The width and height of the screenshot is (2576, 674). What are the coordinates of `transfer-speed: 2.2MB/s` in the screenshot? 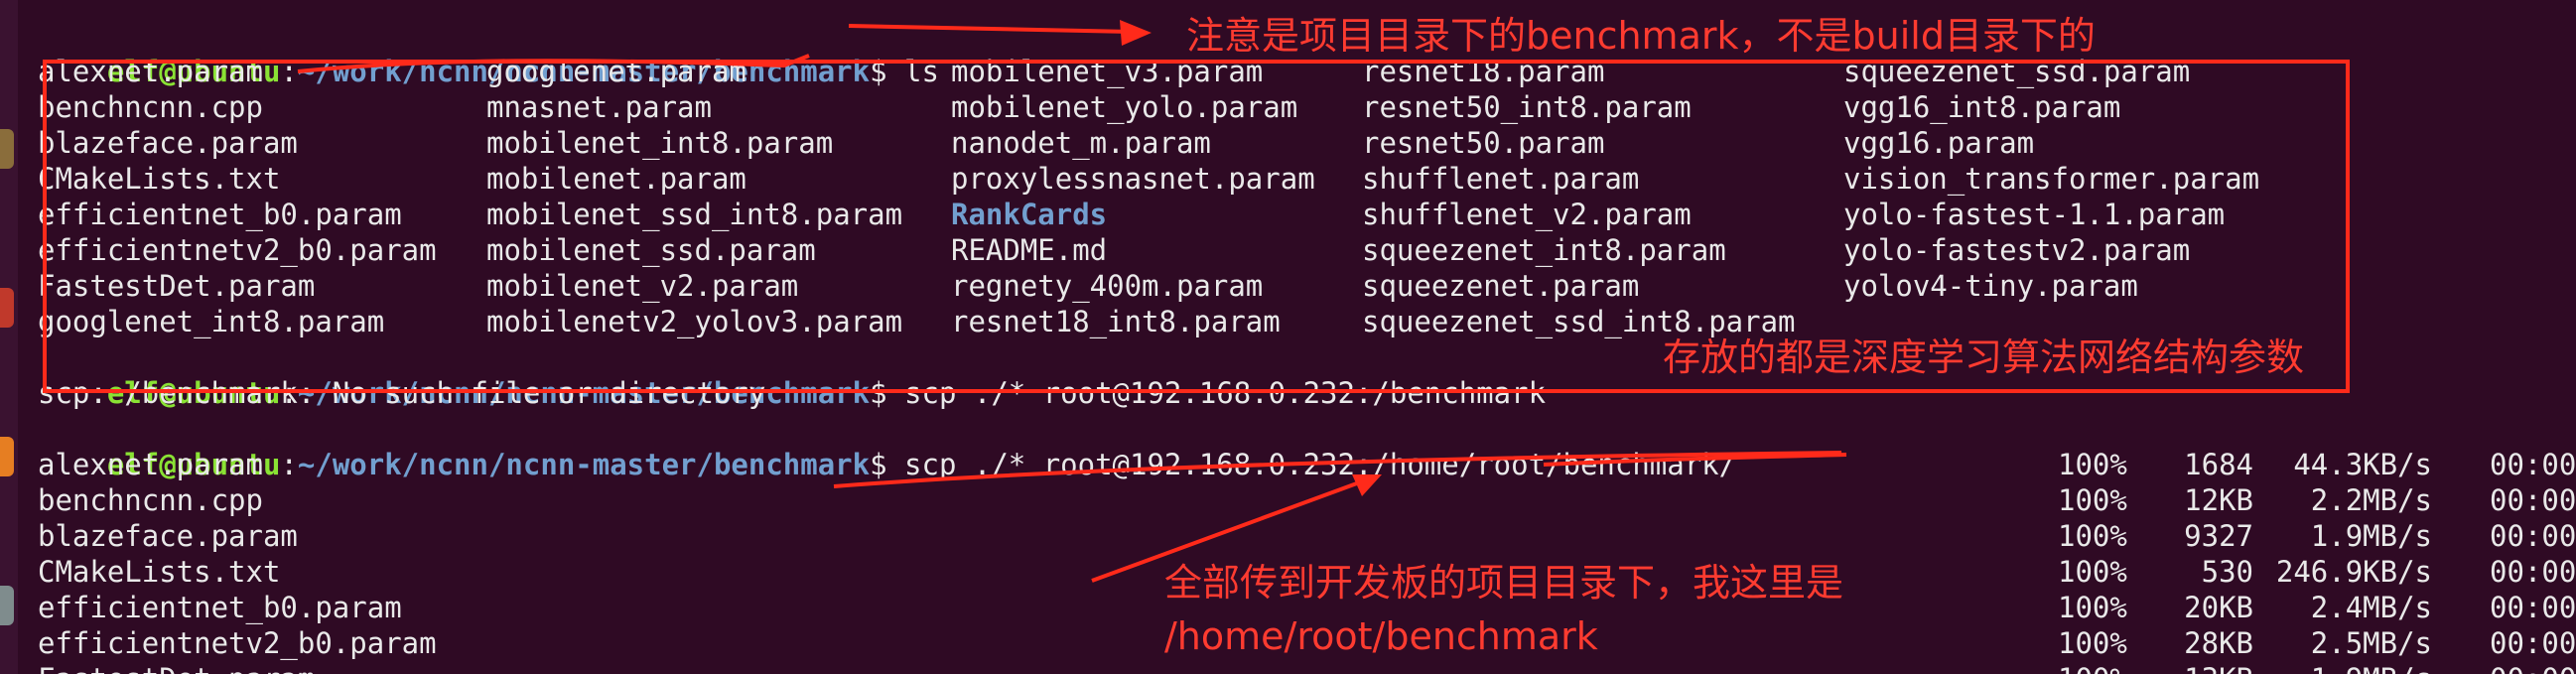 It's located at (2371, 500).